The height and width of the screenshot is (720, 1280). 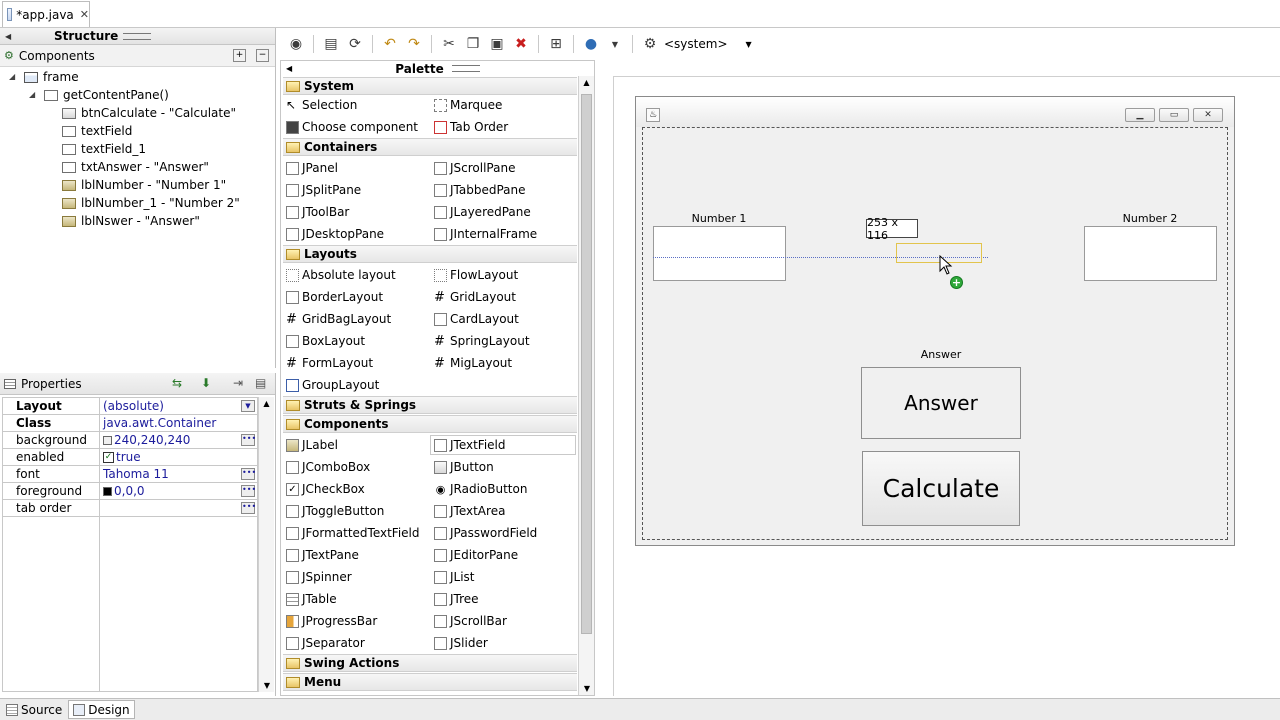 What do you see at coordinates (650, 44) in the screenshot?
I see `look-and-feel-icon: ⚙` at bounding box center [650, 44].